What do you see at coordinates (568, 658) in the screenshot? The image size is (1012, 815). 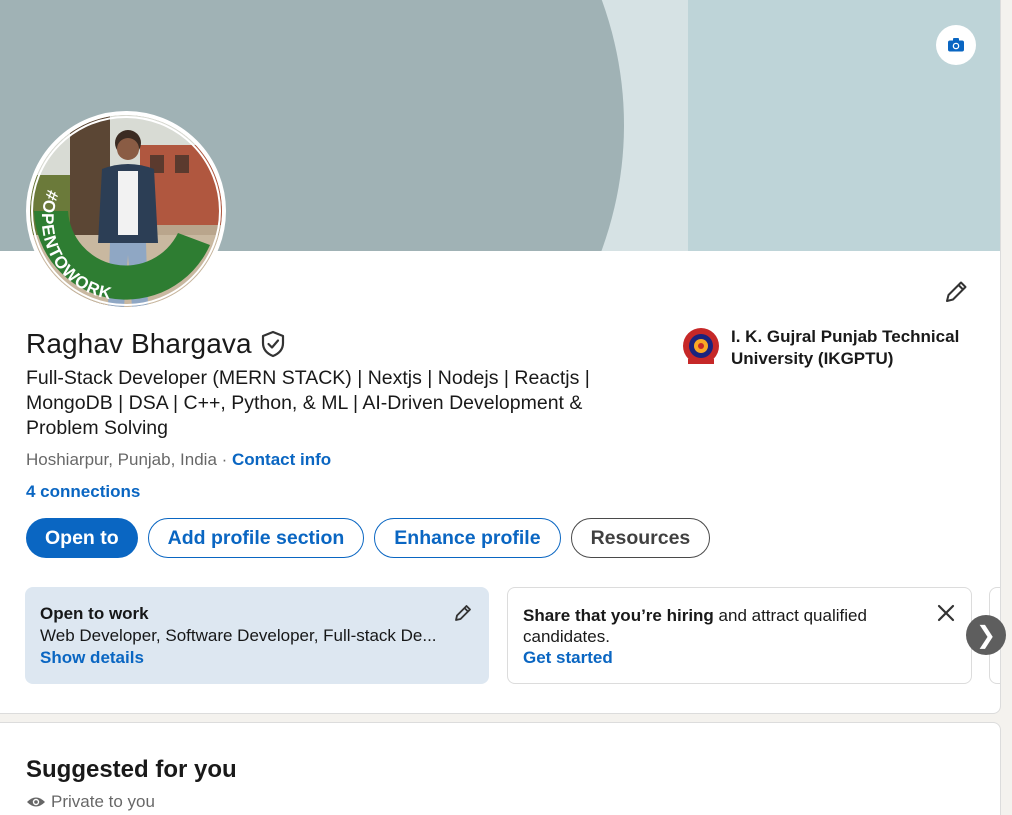 I see `get-started-link: Get started` at bounding box center [568, 658].